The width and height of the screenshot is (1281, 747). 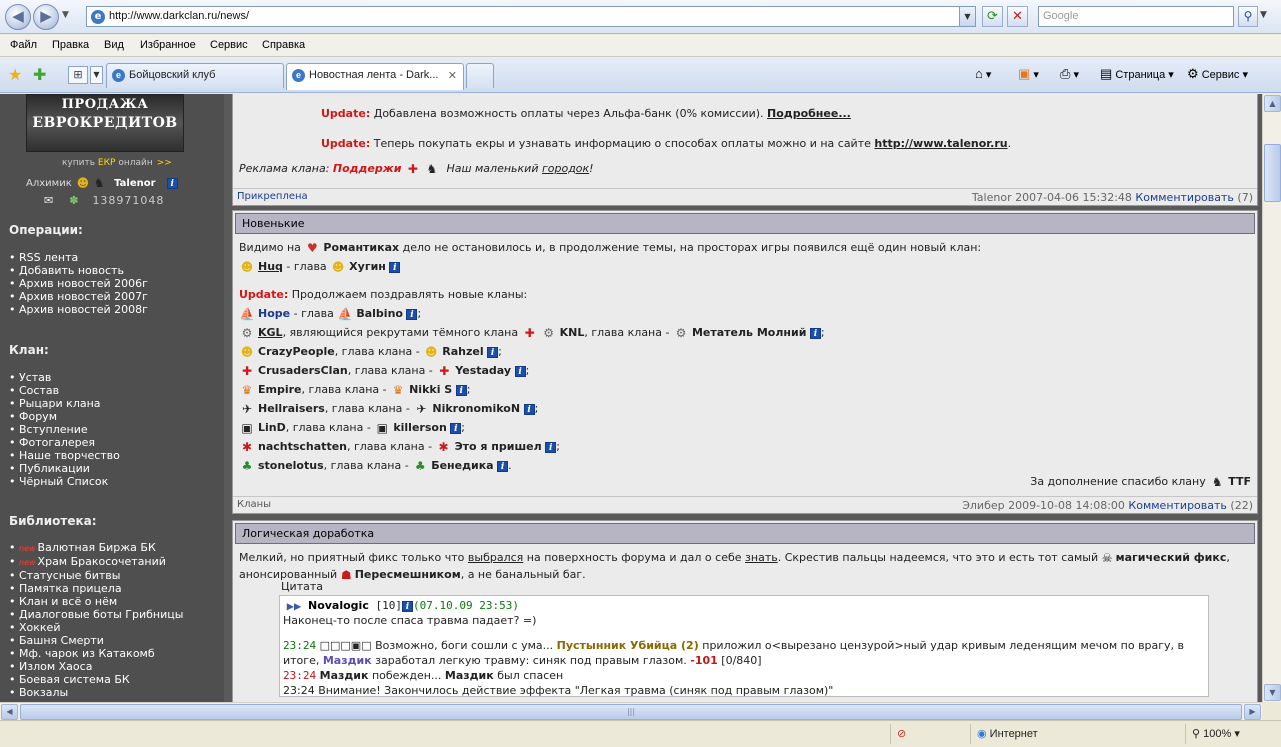 I want to click on feeds-button: ▣ ▾, so click(x=1028, y=74).